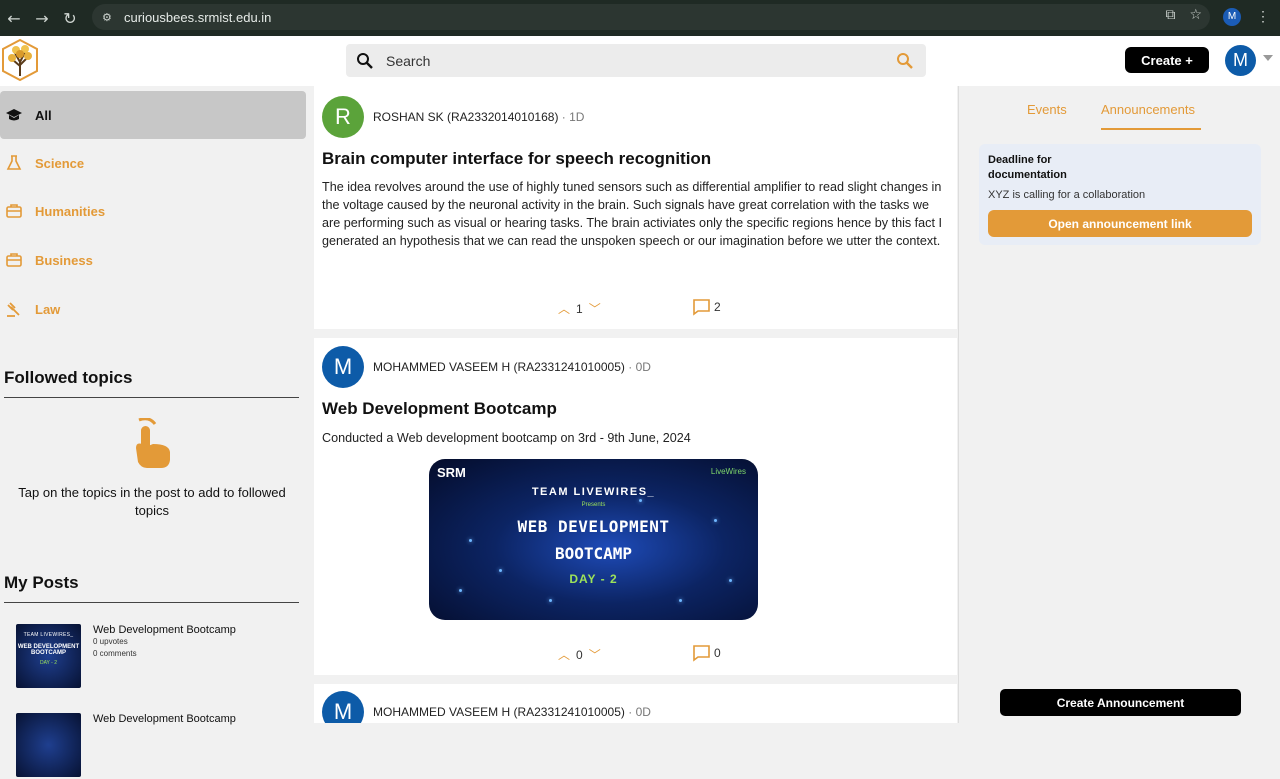 The image size is (1280, 779). Describe the element at coordinates (20, 60) in the screenshot. I see `curiousbees-logo-icon` at that location.